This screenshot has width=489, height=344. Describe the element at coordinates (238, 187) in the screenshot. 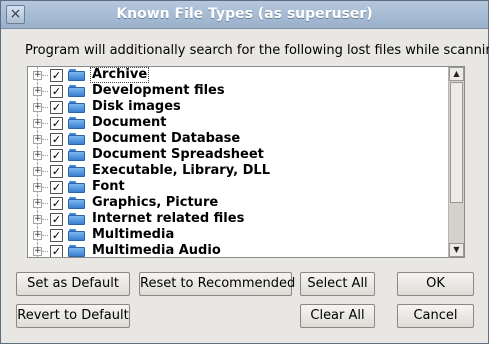

I see `tree-row: + ✓ Font` at that location.